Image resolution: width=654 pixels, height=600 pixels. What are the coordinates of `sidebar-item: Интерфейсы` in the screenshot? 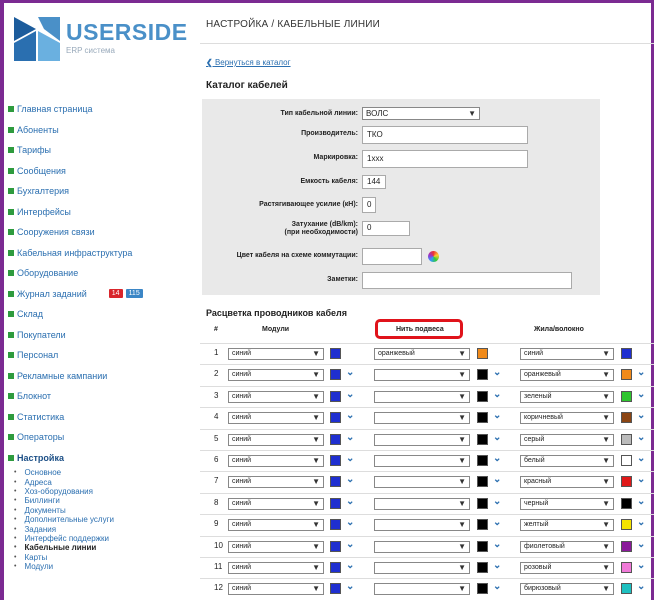 It's located at (99, 212).